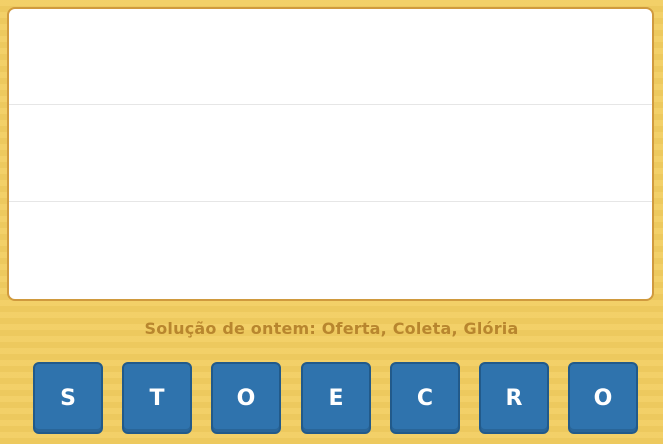 Image resolution: width=663 pixels, height=444 pixels. Describe the element at coordinates (331, 328) in the screenshot. I see `yesterday-solution-text: Solução de ontem: Oferta, Coleta, Glória` at that location.